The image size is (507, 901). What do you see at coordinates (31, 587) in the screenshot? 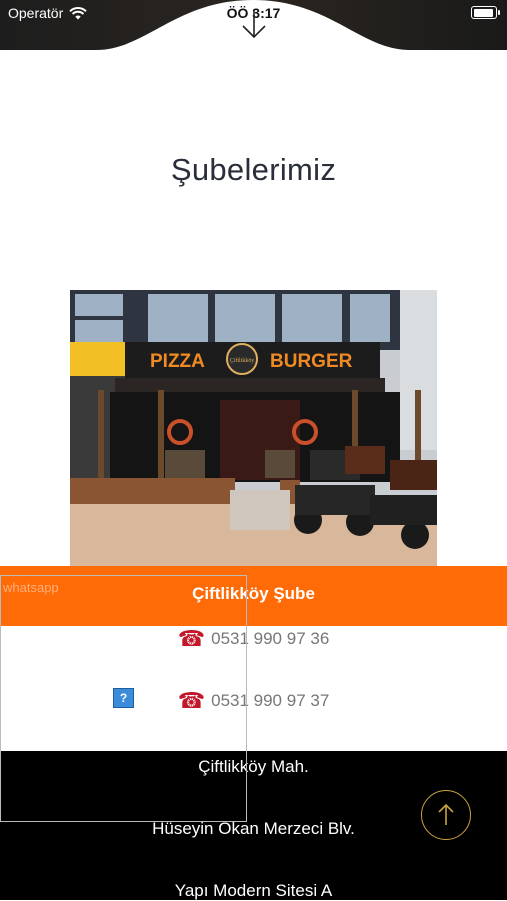
I see `whatsapp-label: whatsapp` at bounding box center [31, 587].